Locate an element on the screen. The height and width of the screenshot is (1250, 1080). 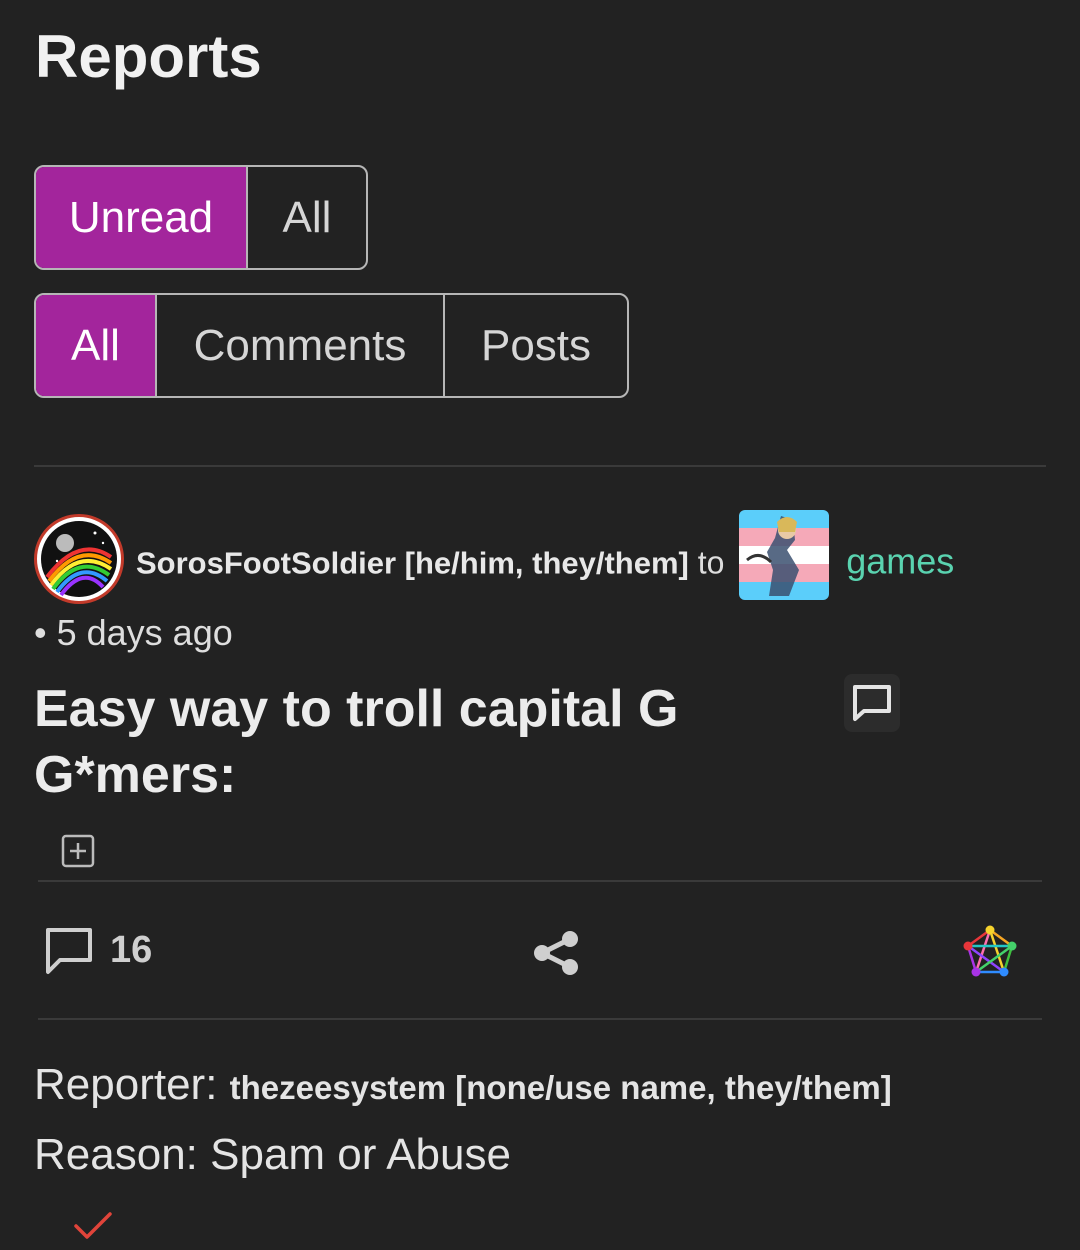
comment-count: 16 is located at coordinates (131, 949).